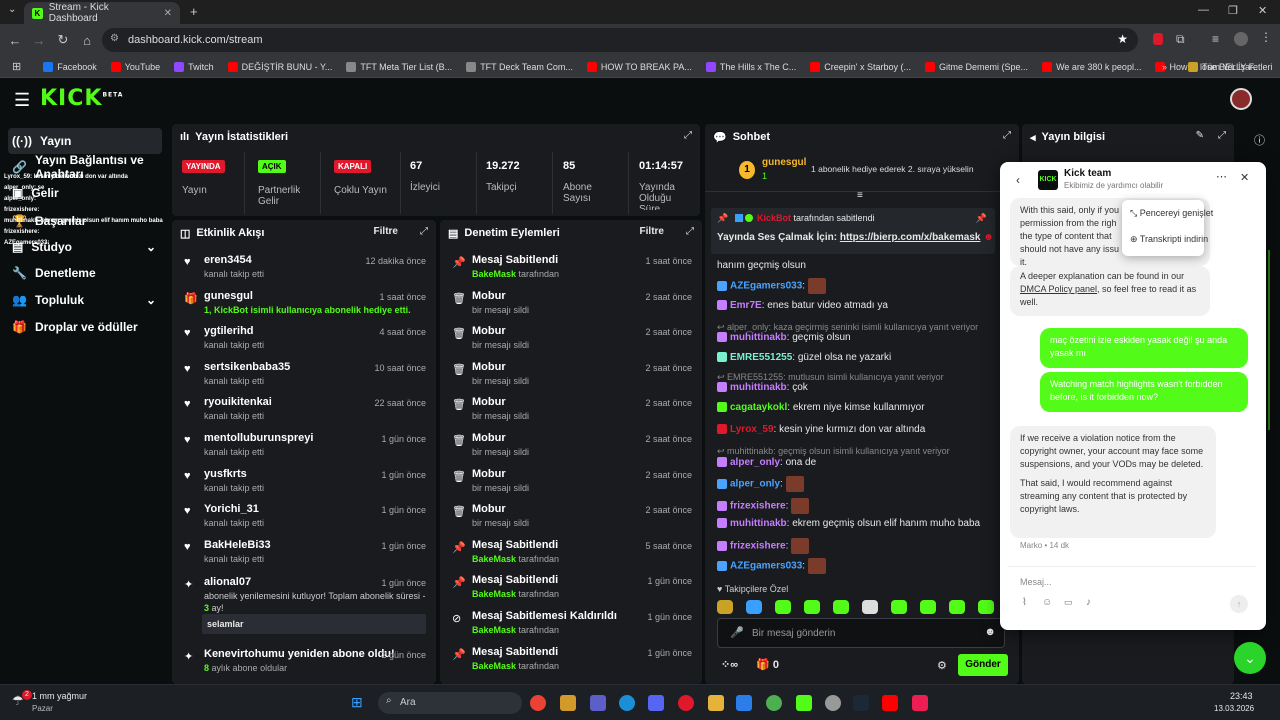  What do you see at coordinates (761, 357) in the screenshot?
I see `chat-username: EMRE551255` at bounding box center [761, 357].